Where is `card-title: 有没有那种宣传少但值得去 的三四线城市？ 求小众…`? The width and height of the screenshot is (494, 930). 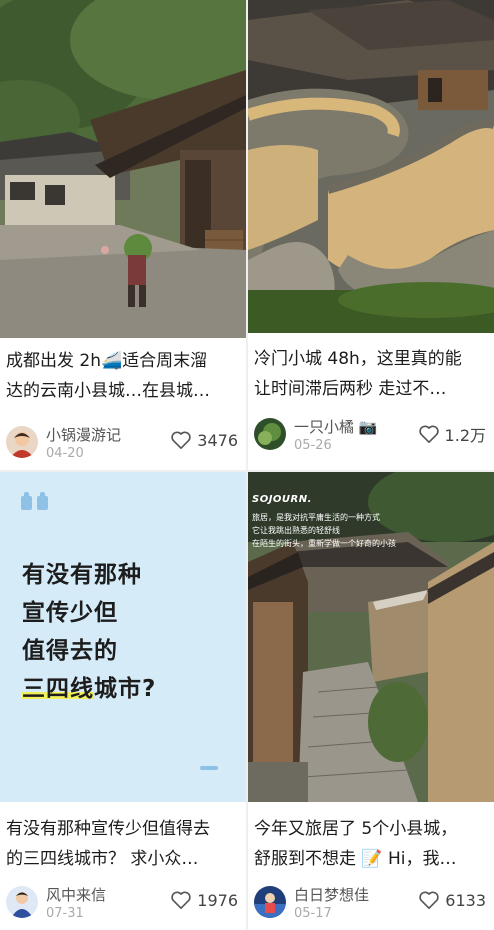 card-title: 有没有那种宣传少但值得去 的三四线城市？ 求小众… is located at coordinates (123, 844).